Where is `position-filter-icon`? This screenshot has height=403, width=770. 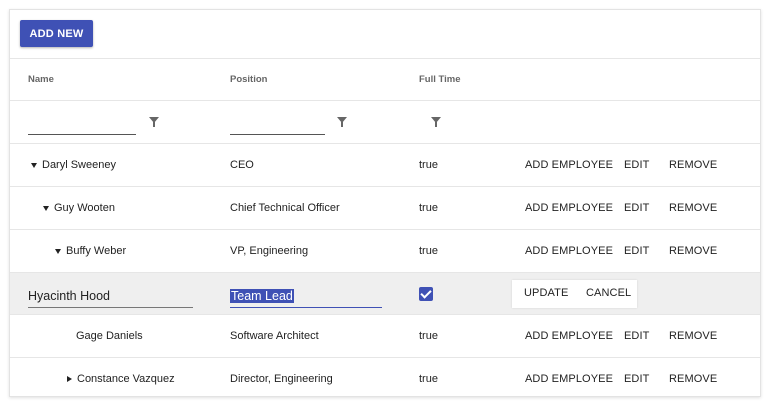
position-filter-icon is located at coordinates (342, 122).